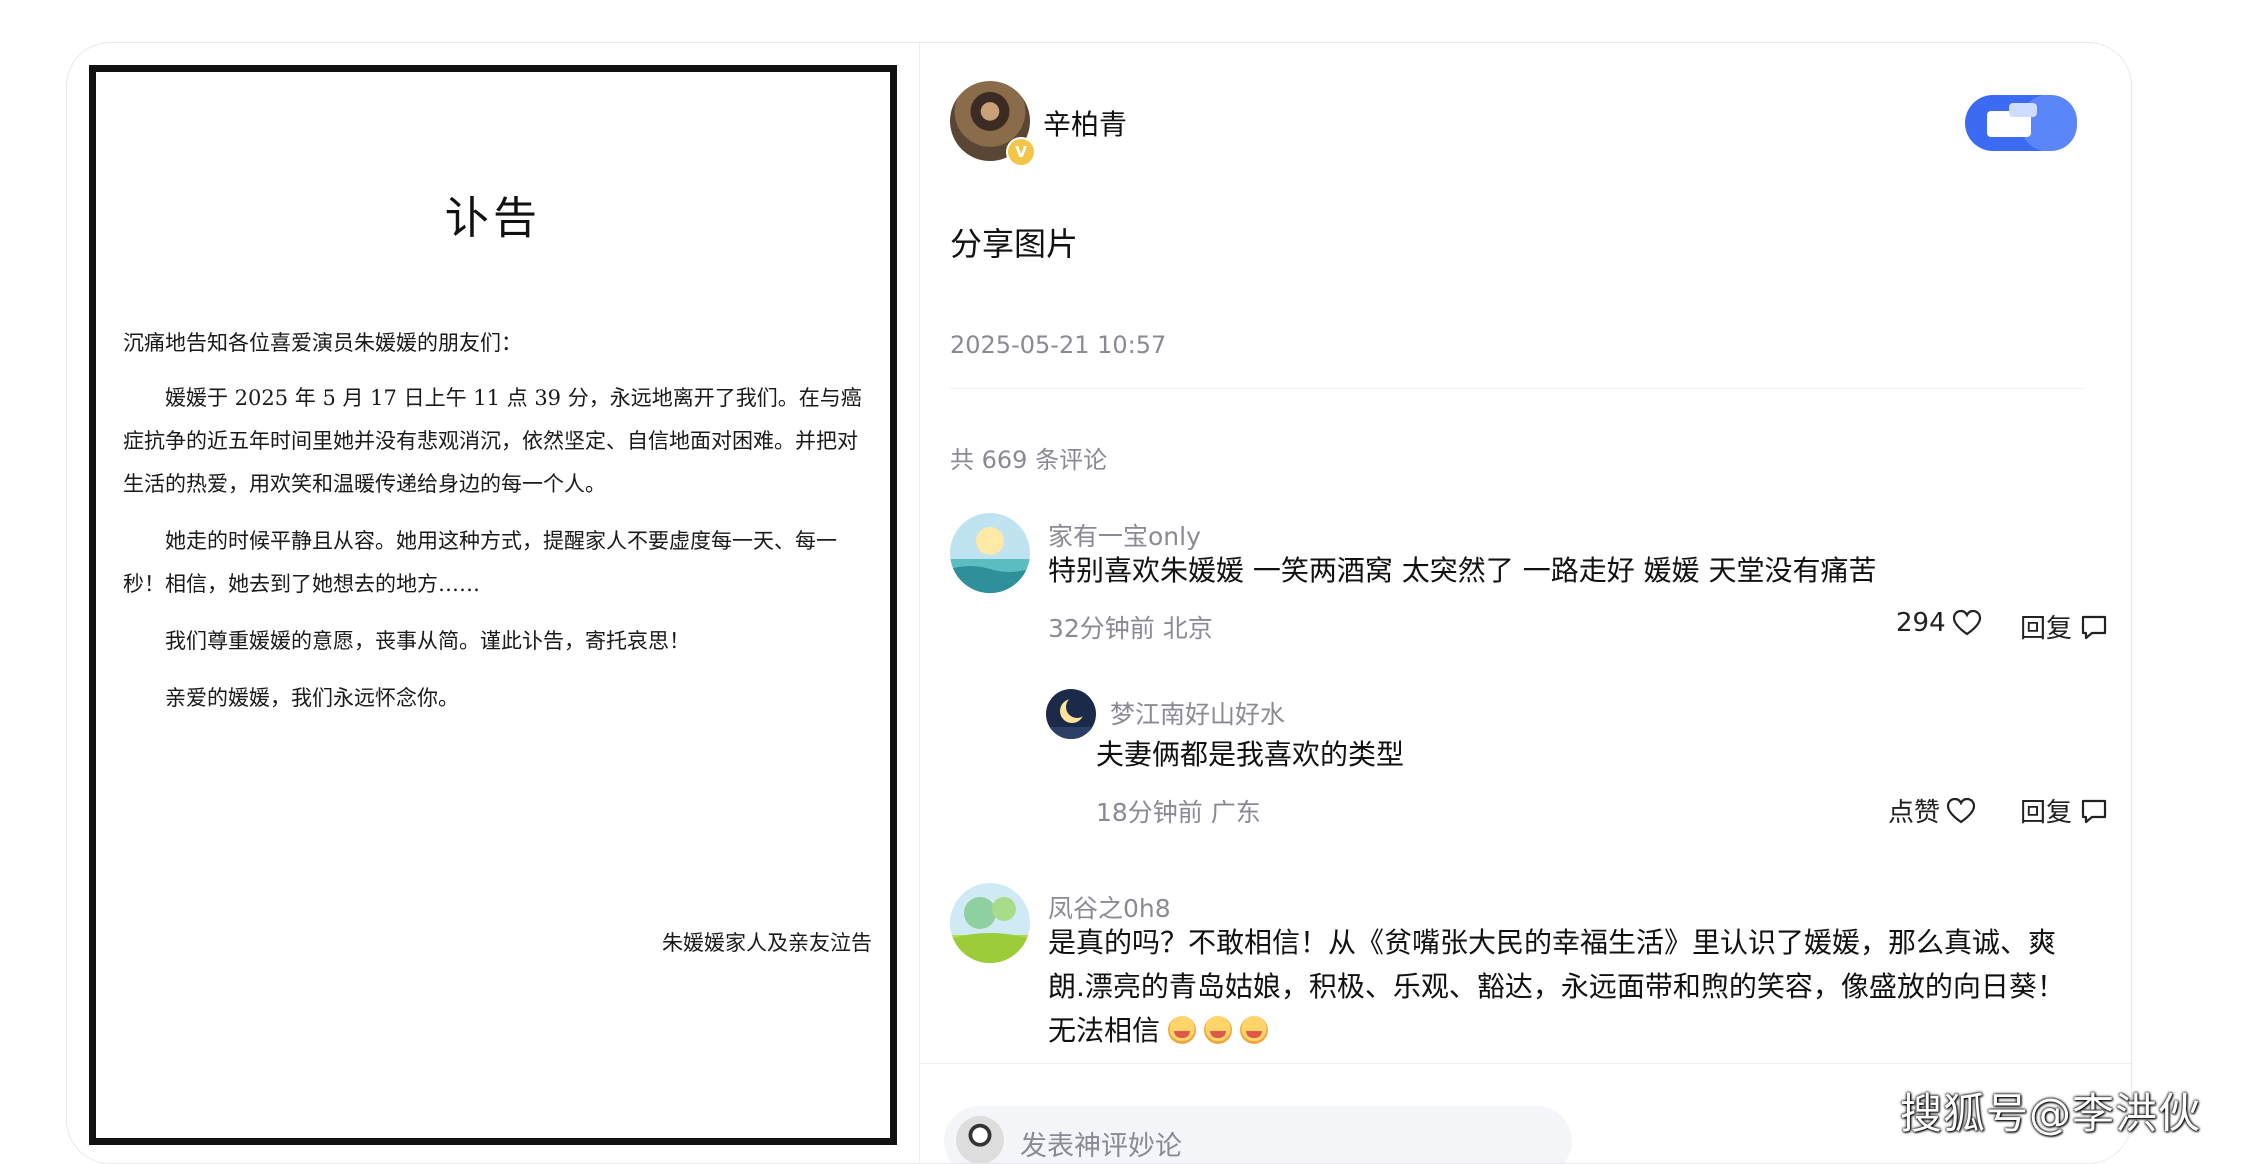 This screenshot has height=1164, width=2242. What do you see at coordinates (1197, 713) in the screenshot?
I see `commenter-name: 梦江南好山好水` at bounding box center [1197, 713].